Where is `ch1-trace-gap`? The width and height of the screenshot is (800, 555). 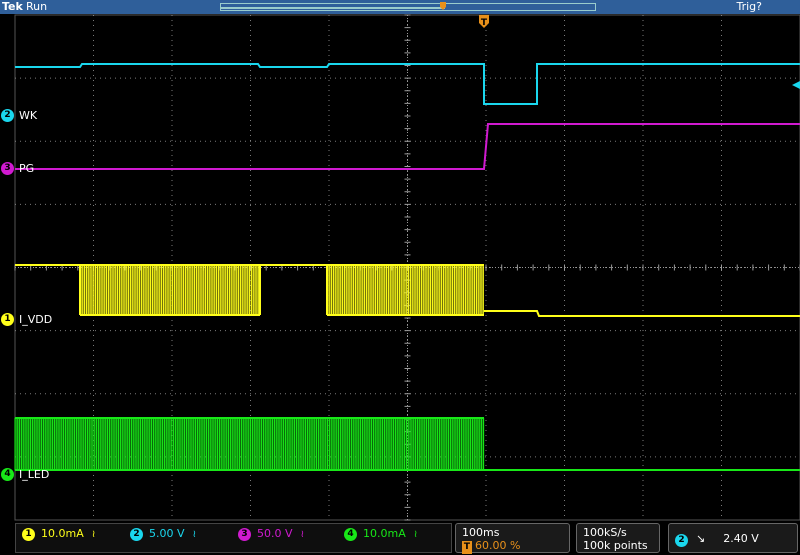 ch1-trace-gap is located at coordinates (293, 289).